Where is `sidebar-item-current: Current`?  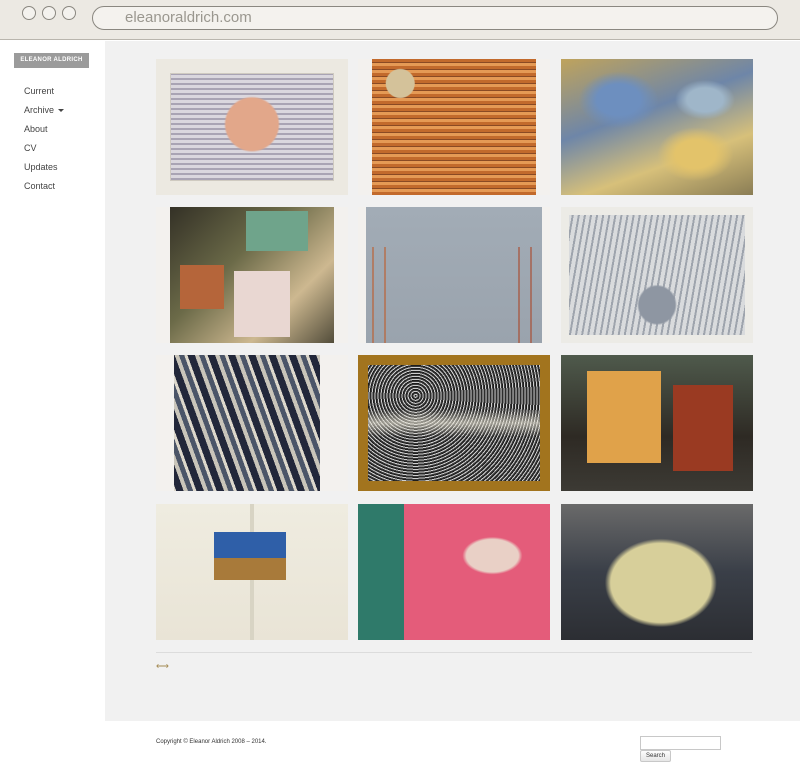 sidebar-item-current: Current is located at coordinates (44, 93).